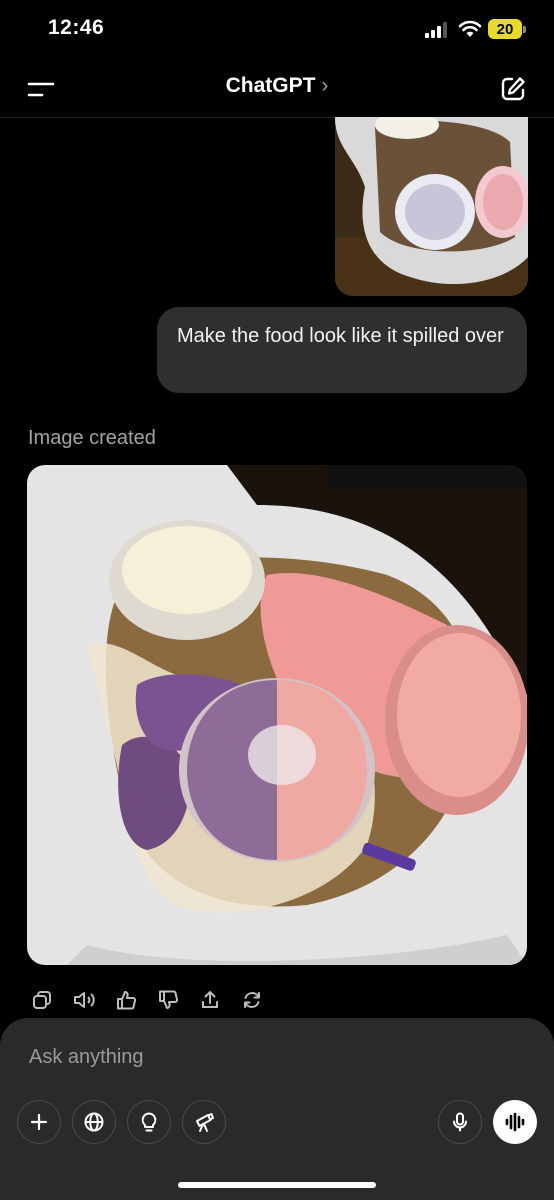  Describe the element at coordinates (84, 1000) in the screenshot. I see `read-aloud-icon` at that location.